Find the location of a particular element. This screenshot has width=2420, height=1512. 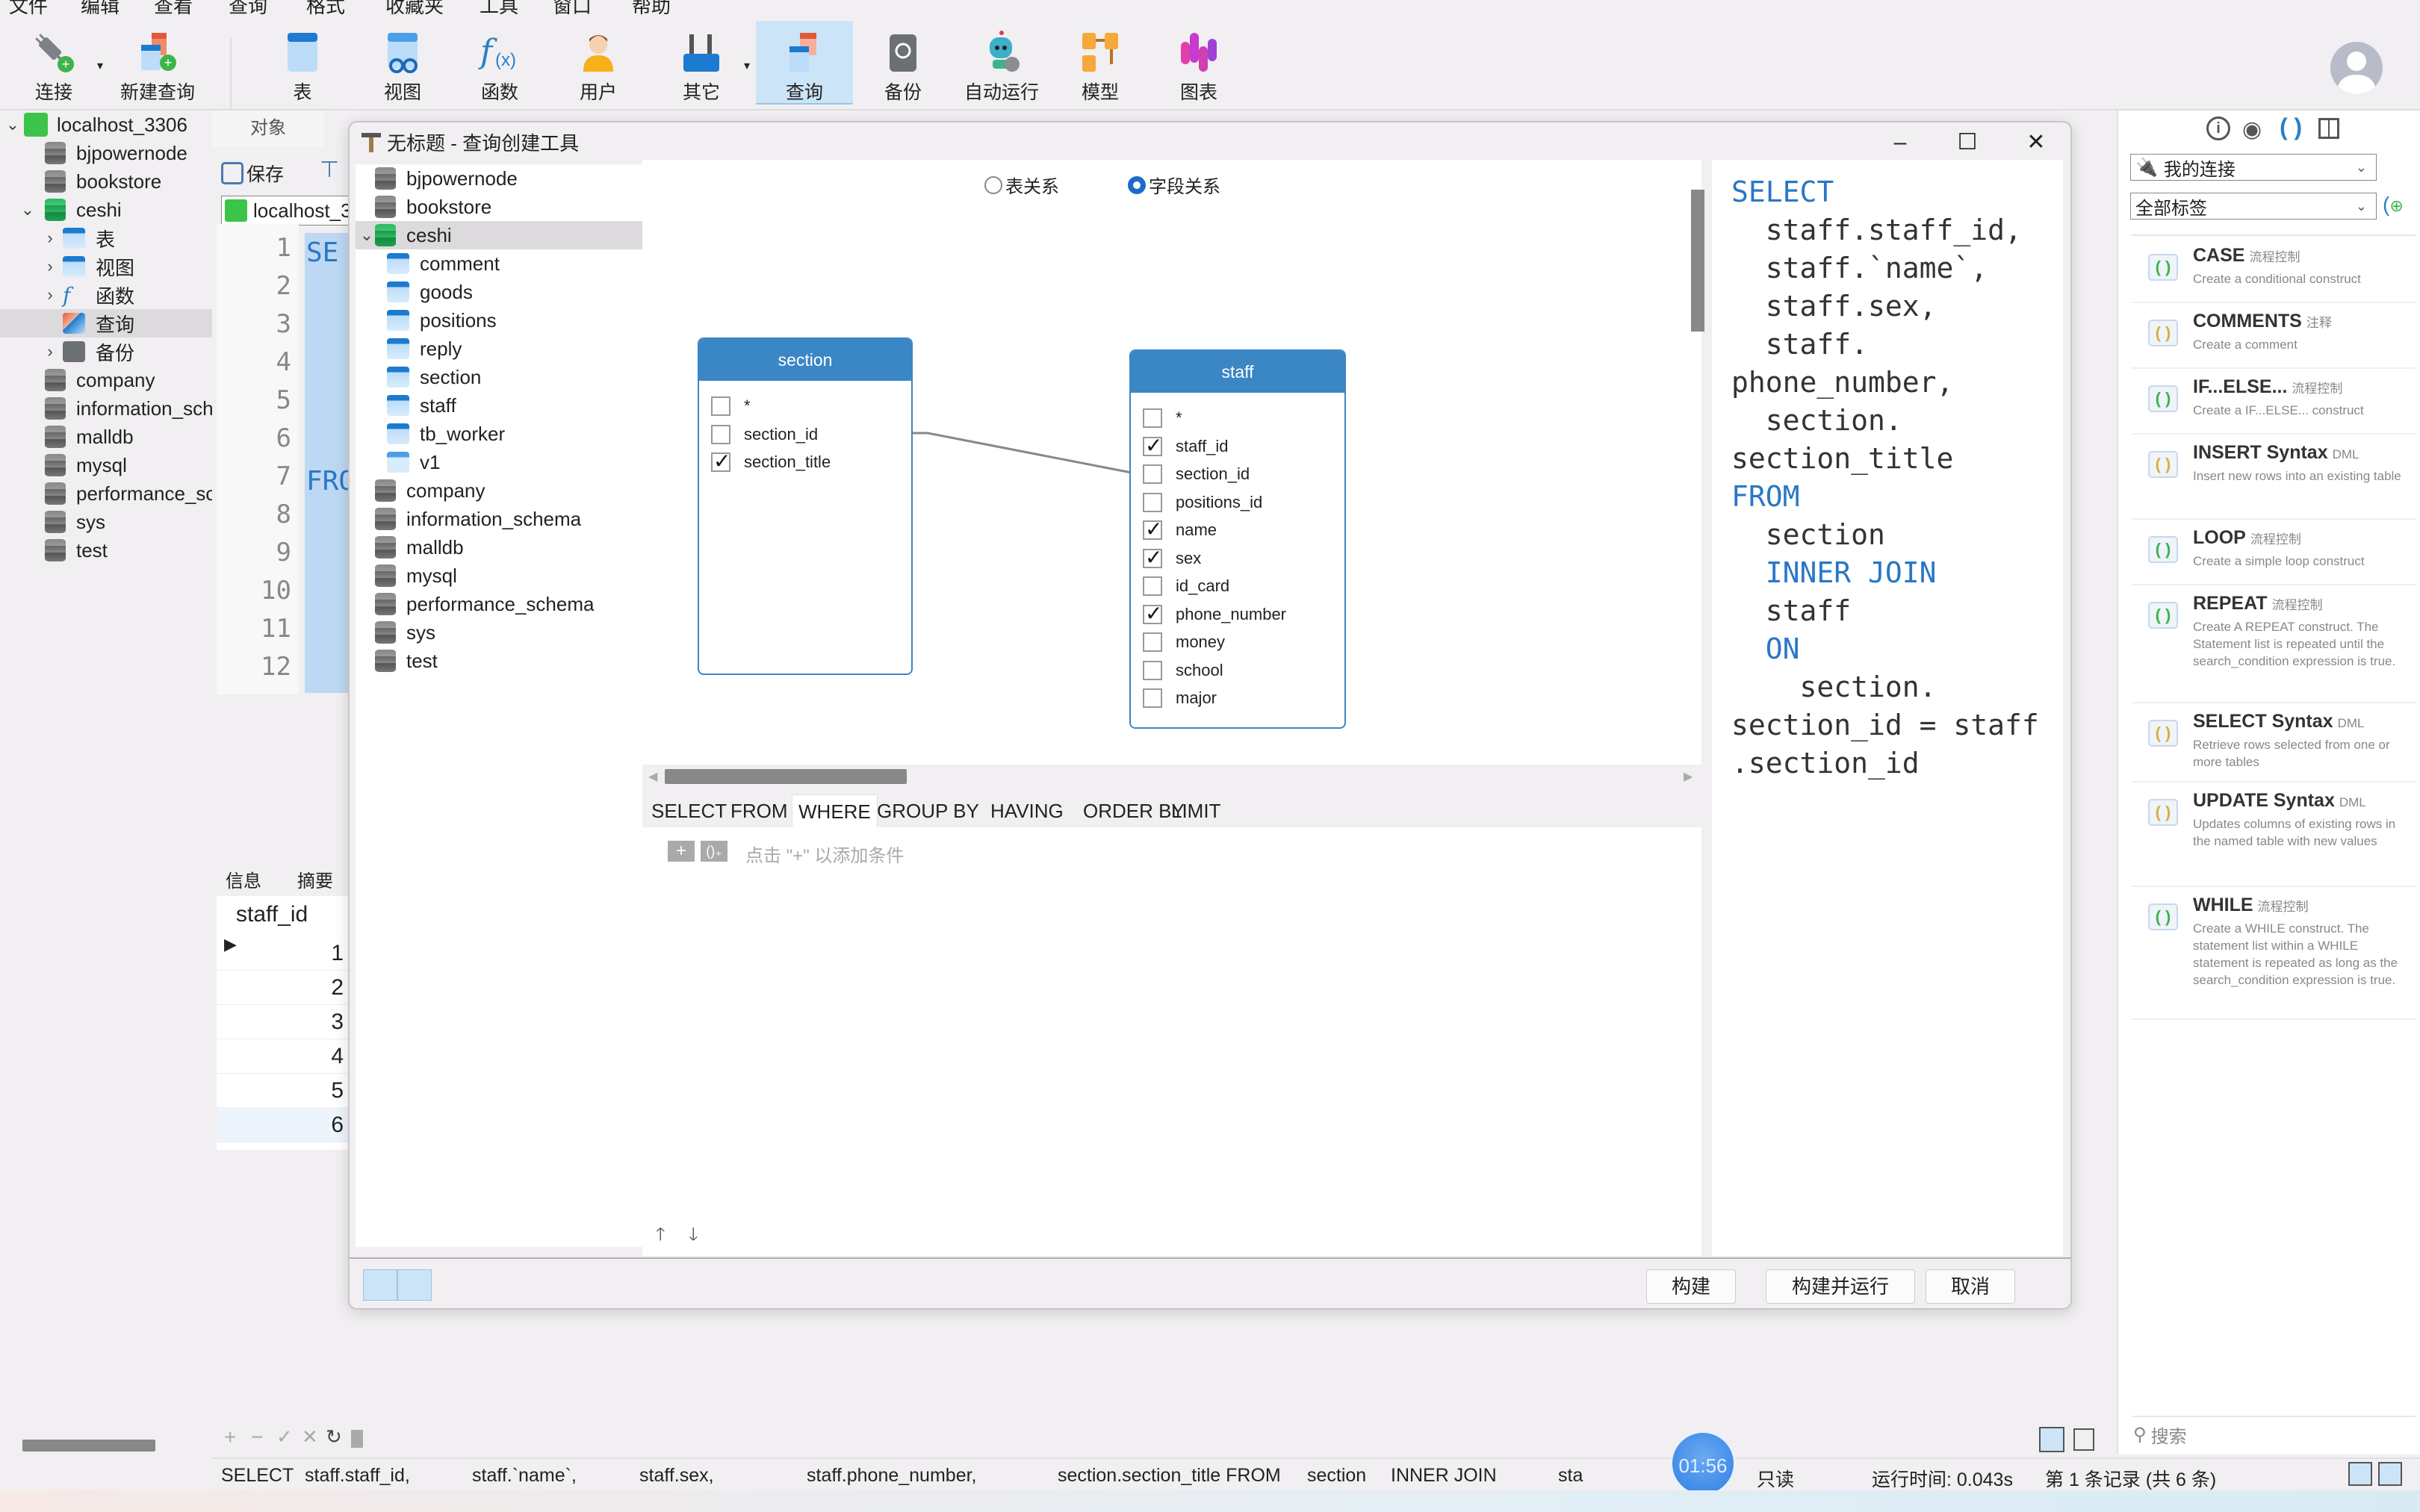

table-row: 2 is located at coordinates (284, 988).